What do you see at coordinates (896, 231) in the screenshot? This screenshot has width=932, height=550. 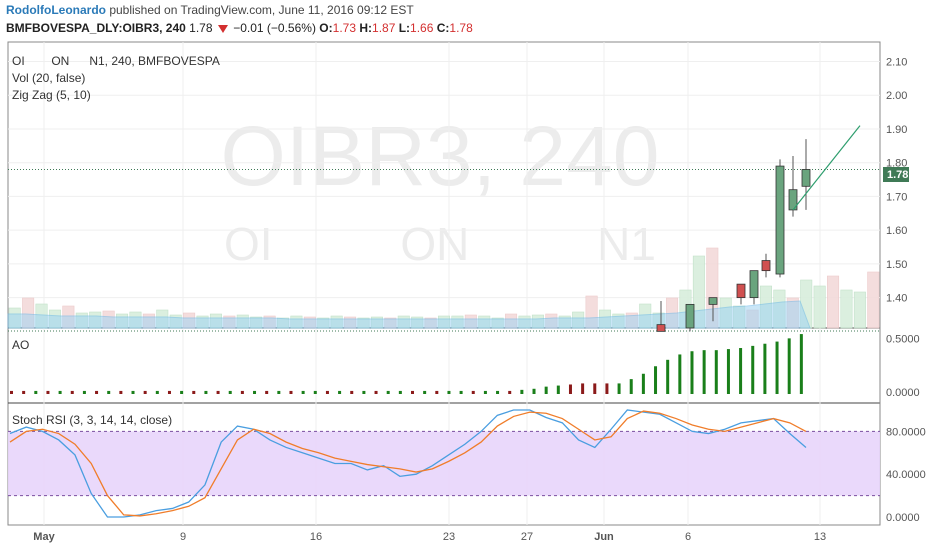 I see `y-tick-label: 1.60` at bounding box center [896, 231].